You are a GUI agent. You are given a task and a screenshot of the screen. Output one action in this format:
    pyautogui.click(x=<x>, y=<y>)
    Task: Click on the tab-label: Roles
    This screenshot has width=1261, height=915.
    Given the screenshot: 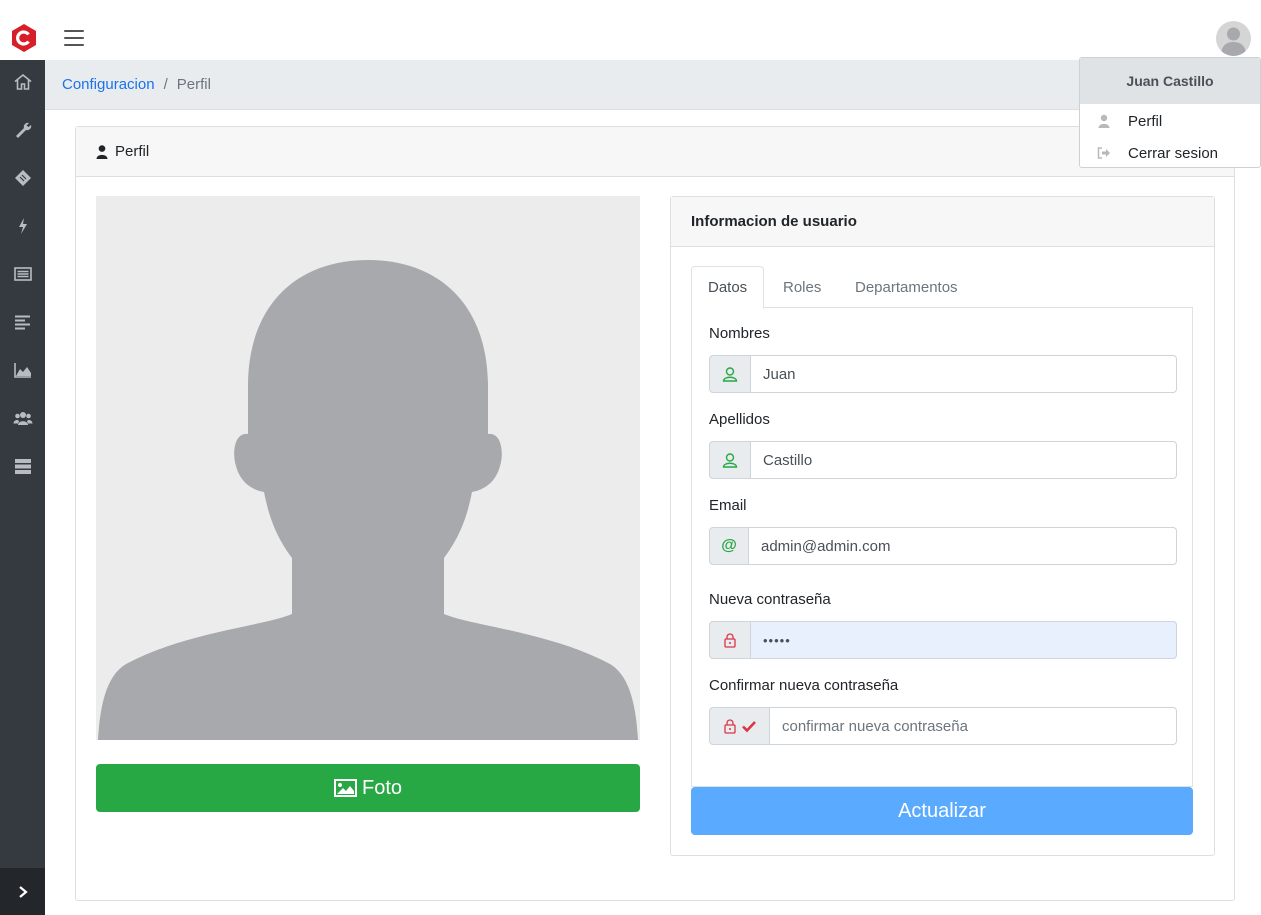 What is the action you would take?
    pyautogui.click(x=802, y=287)
    